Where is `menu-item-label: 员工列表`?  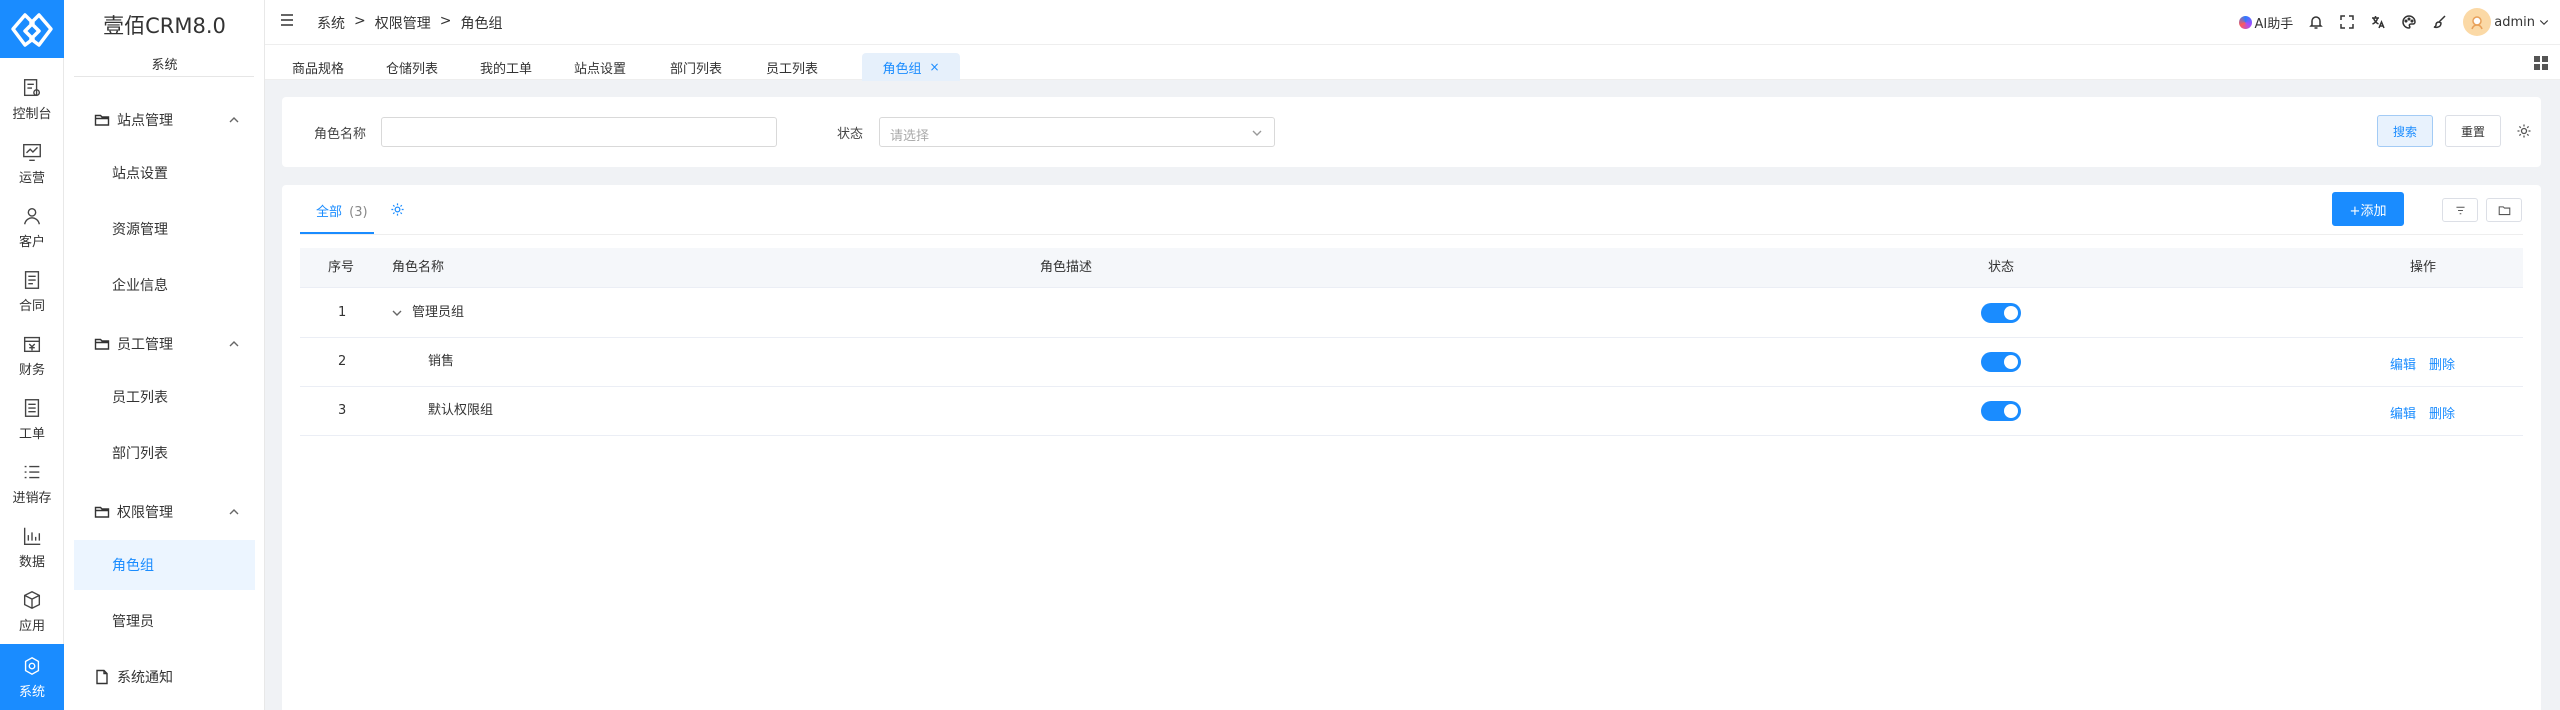
menu-item-label: 员工列表 is located at coordinates (140, 398).